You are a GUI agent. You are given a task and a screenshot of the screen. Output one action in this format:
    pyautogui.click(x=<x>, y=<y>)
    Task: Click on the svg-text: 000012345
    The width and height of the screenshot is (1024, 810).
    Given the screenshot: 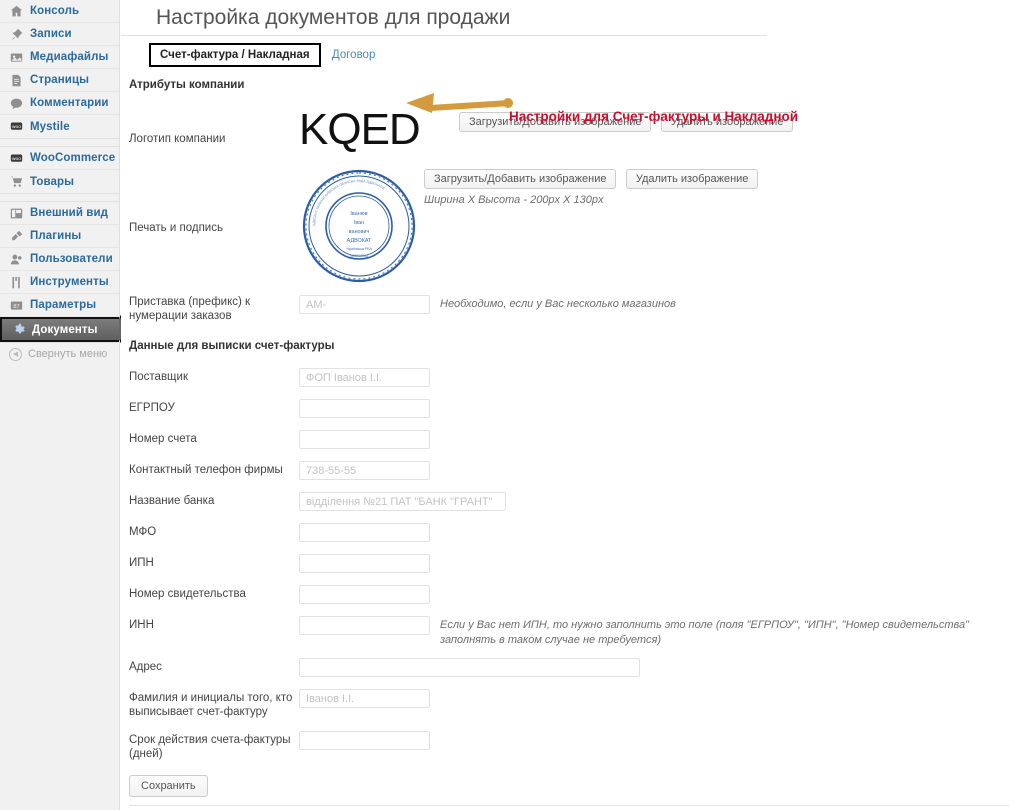 What is the action you would take?
    pyautogui.click(x=359, y=256)
    